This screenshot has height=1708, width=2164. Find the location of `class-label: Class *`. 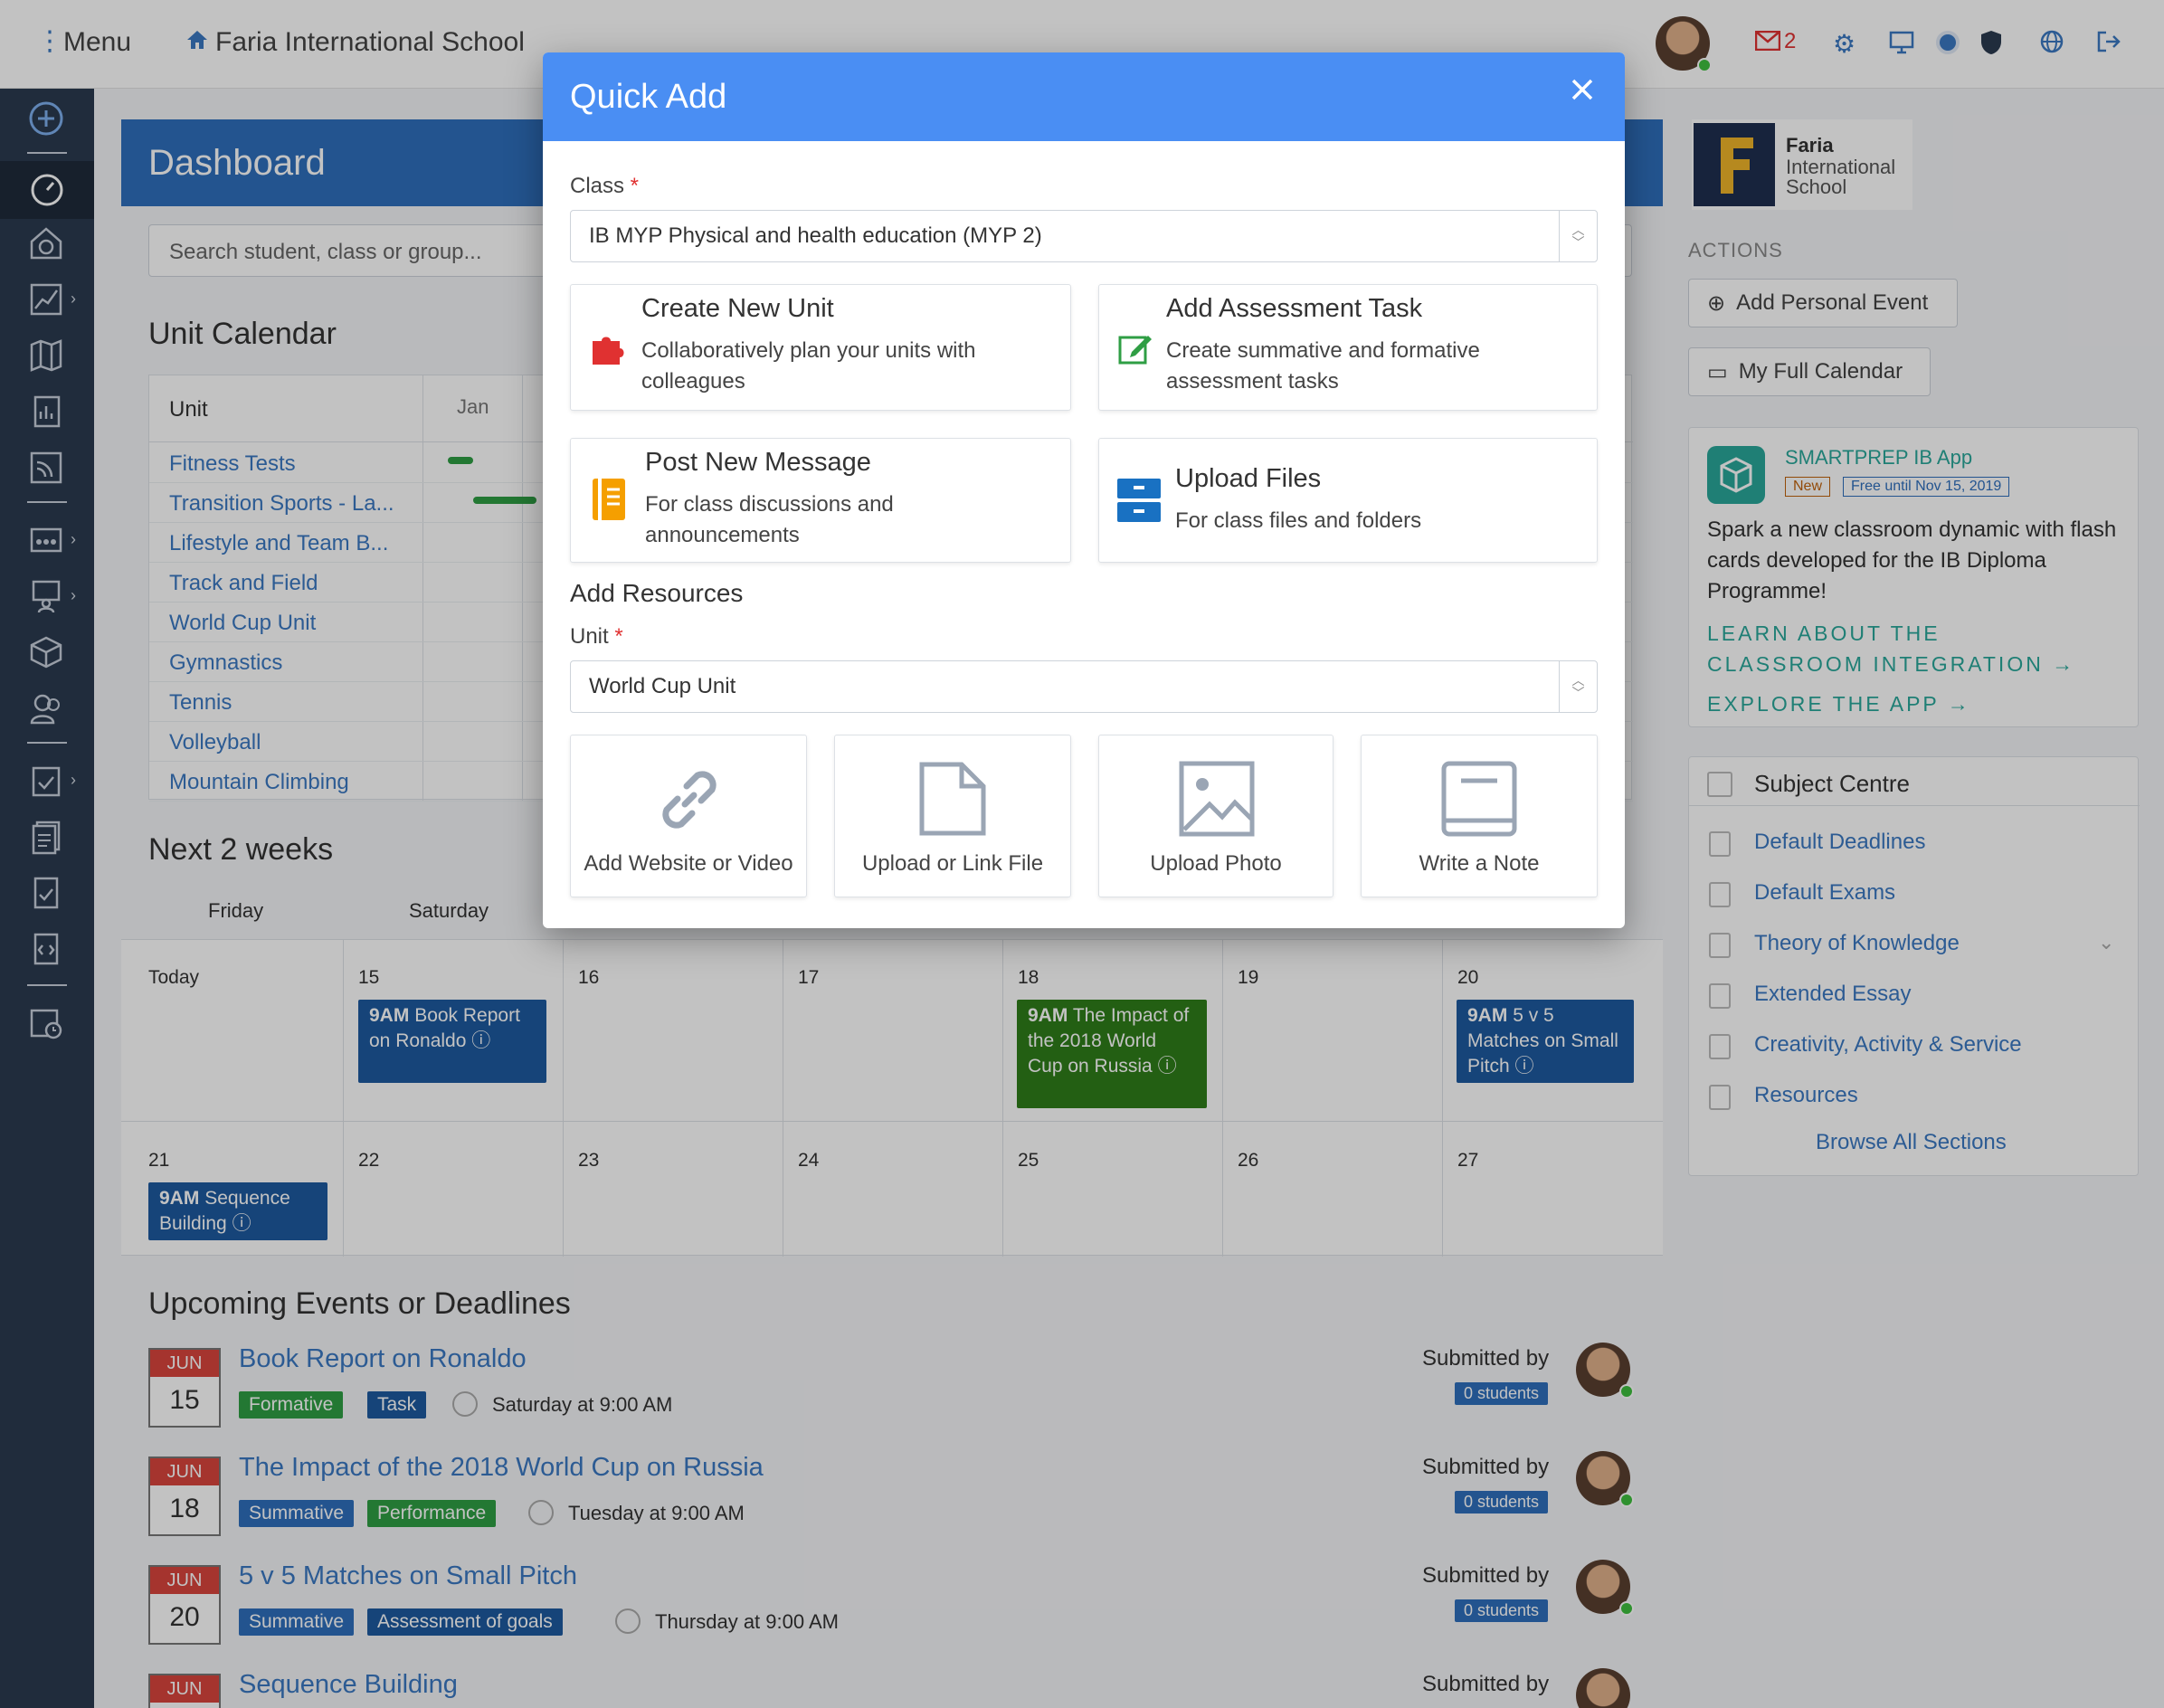

class-label: Class * is located at coordinates (605, 186).